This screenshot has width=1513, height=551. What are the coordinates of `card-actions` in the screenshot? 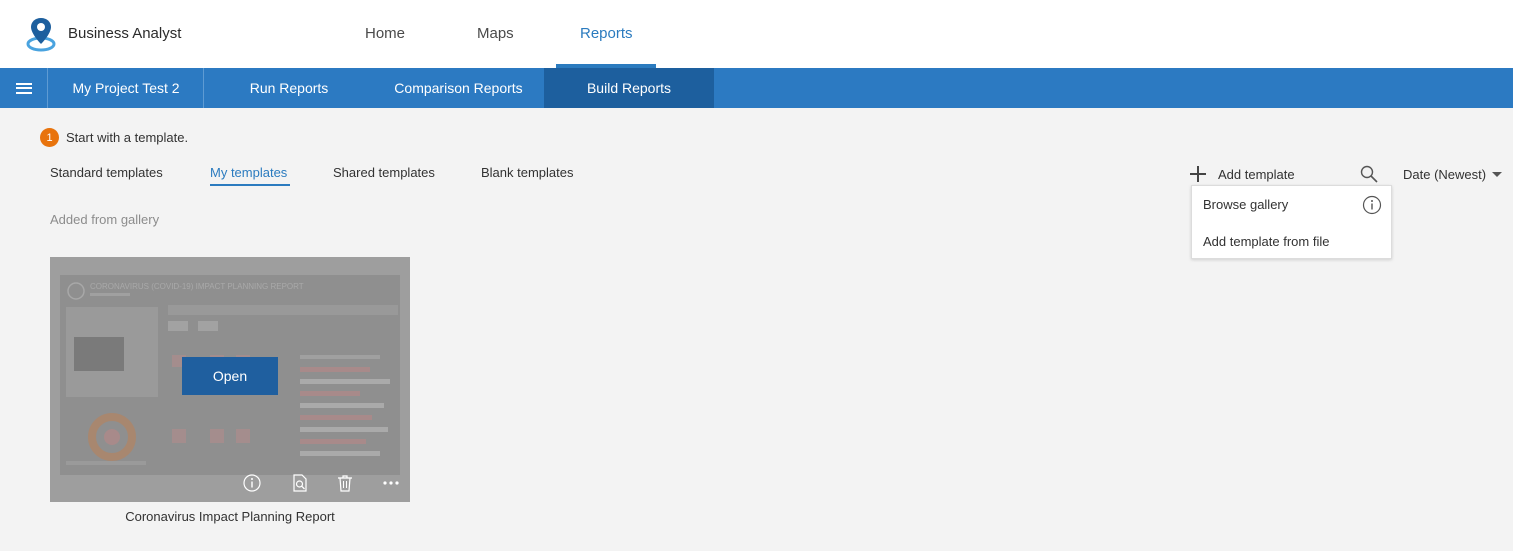 It's located at (230, 483).